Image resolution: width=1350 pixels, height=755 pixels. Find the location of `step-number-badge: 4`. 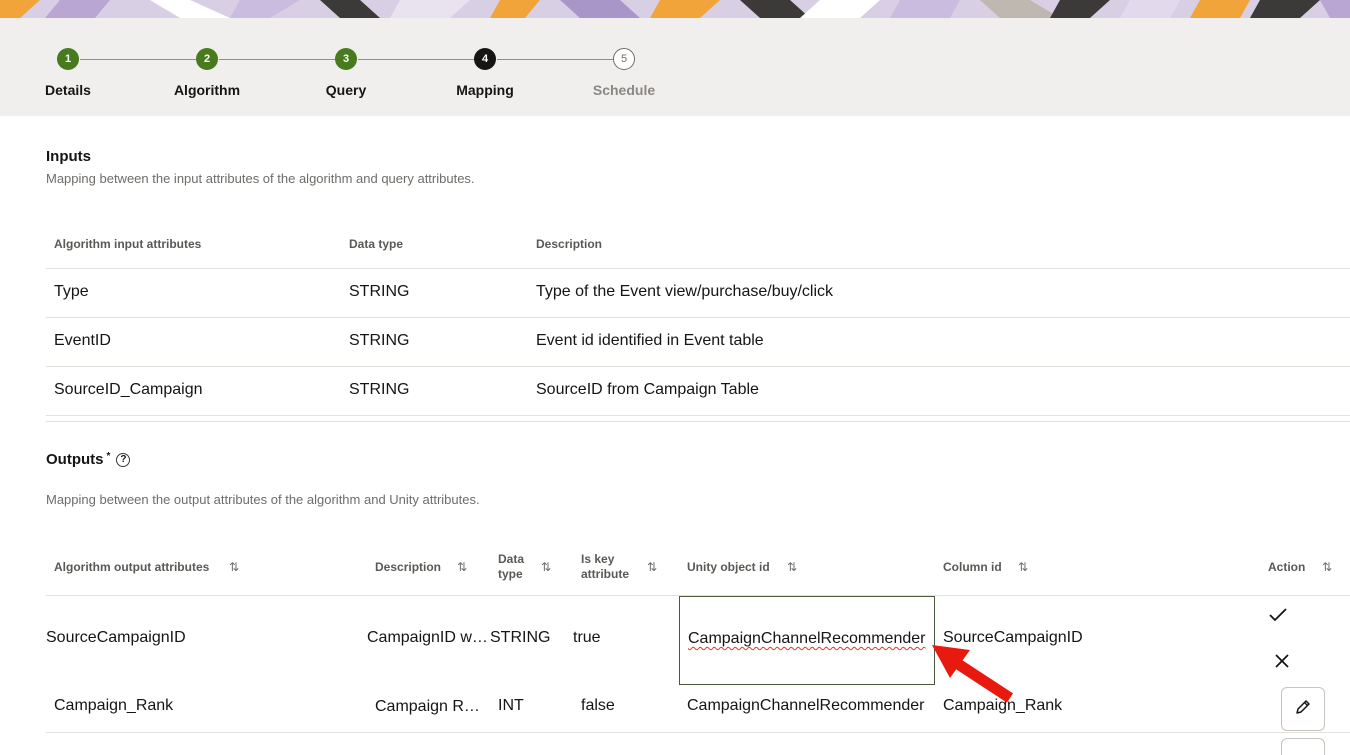

step-number-badge: 4 is located at coordinates (485, 59).